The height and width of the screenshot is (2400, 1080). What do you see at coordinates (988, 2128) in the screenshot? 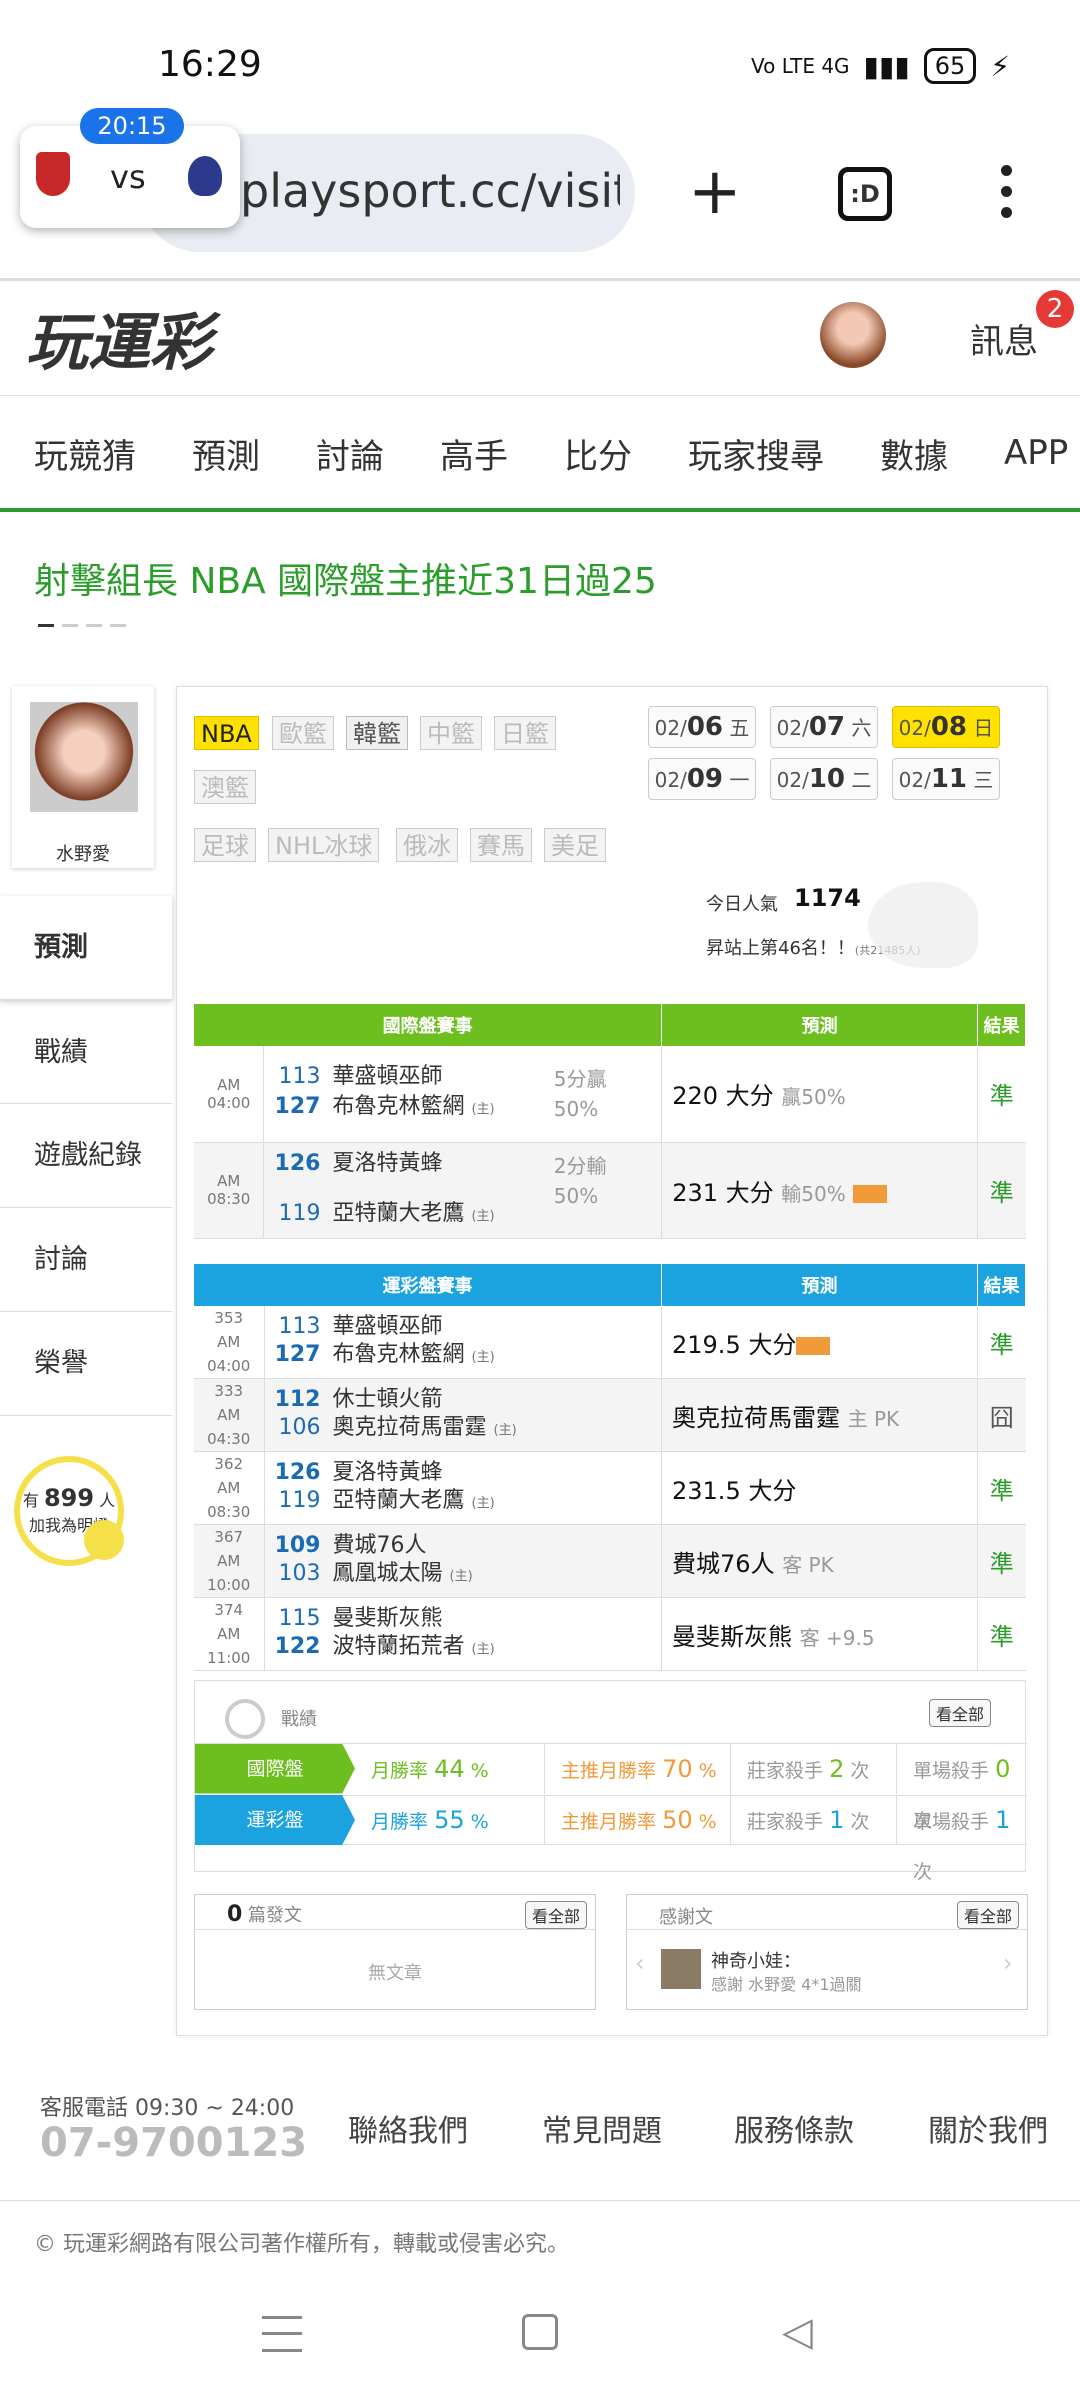
I see `footer-link-about: 關於我們` at bounding box center [988, 2128].